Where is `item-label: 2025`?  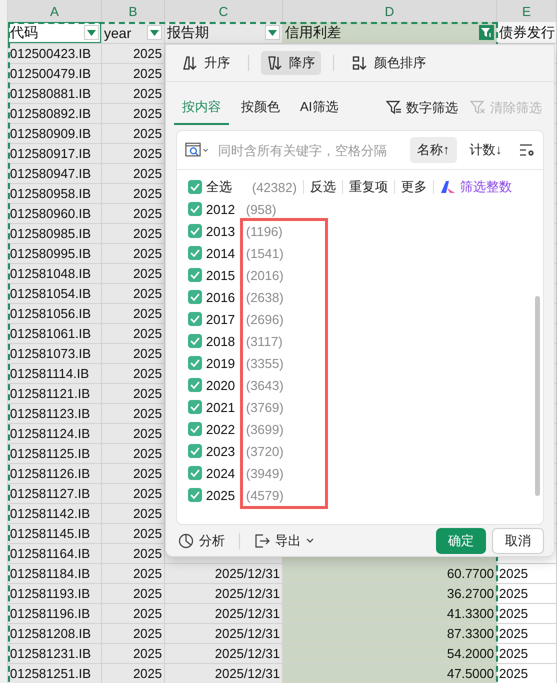
item-label: 2025 is located at coordinates (224, 495).